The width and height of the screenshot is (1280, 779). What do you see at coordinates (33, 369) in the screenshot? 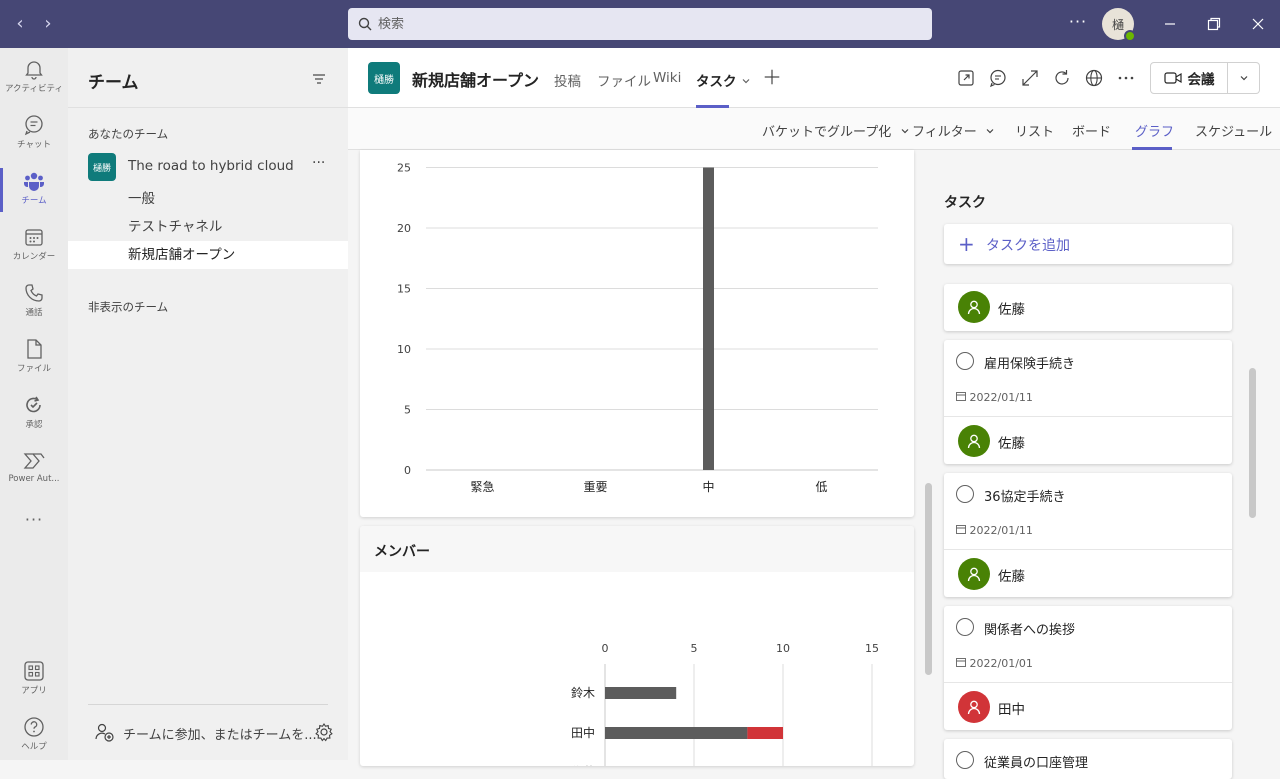
I see `rail-label: ファイル` at bounding box center [33, 369].